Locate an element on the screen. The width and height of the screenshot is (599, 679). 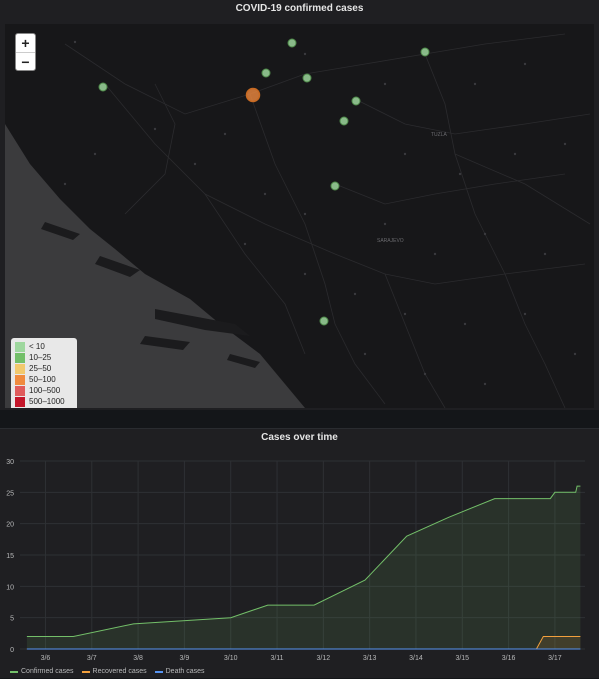
chart-legend-label: Recovered cases is located at coordinates (119, 671).